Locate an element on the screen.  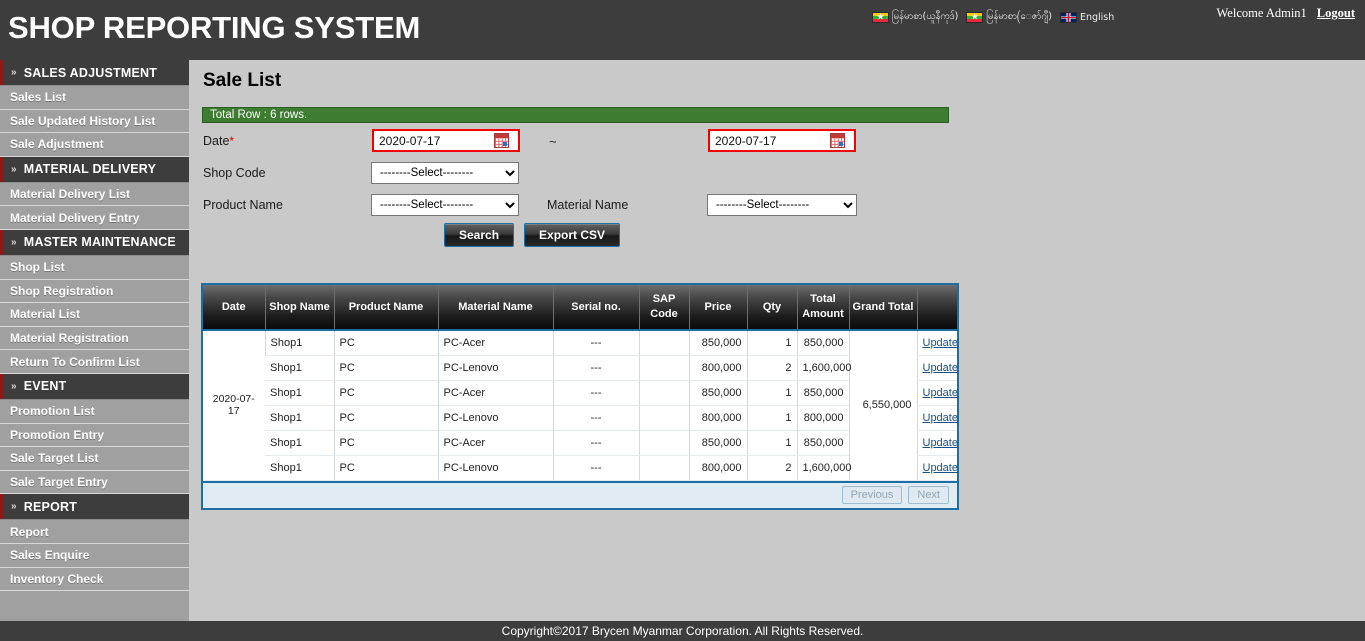
sidebar-item-shop-registration: Shop Registration is located at coordinates (94, 291).